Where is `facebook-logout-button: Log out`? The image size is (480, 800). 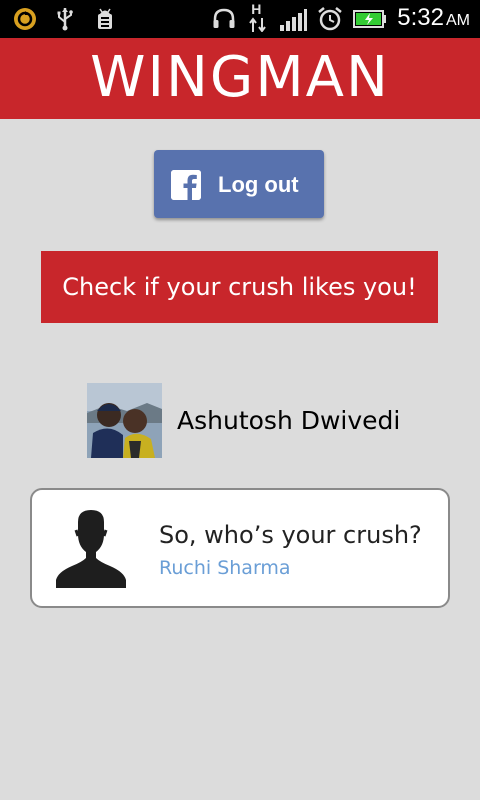
facebook-logout-button: Log out is located at coordinates (239, 184).